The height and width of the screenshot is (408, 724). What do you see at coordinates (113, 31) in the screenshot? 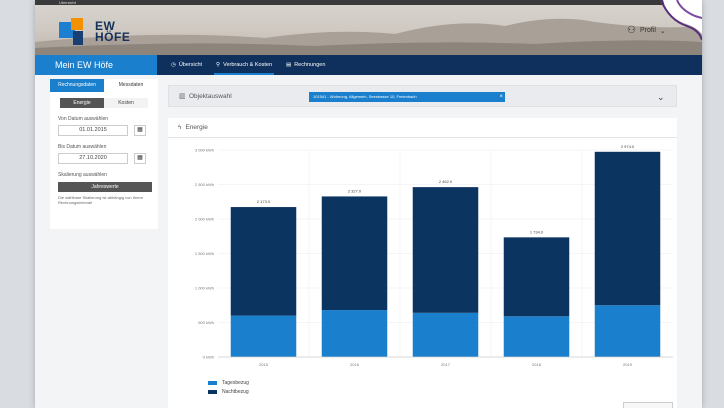
I see `logo-text: EW HÖFE` at bounding box center [113, 31].